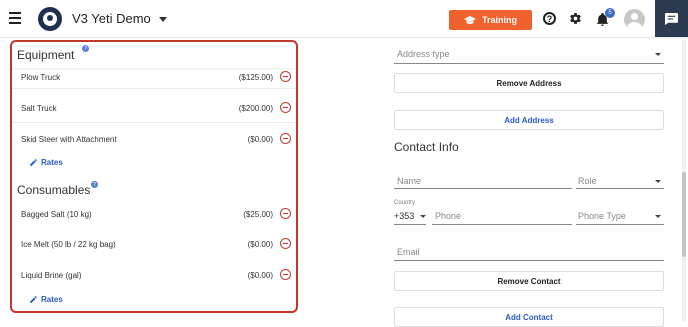 This screenshot has height=327, width=688. What do you see at coordinates (68, 244) in the screenshot?
I see `consumable-name: Ice Melt (50 lb / 22 kg bag)` at bounding box center [68, 244].